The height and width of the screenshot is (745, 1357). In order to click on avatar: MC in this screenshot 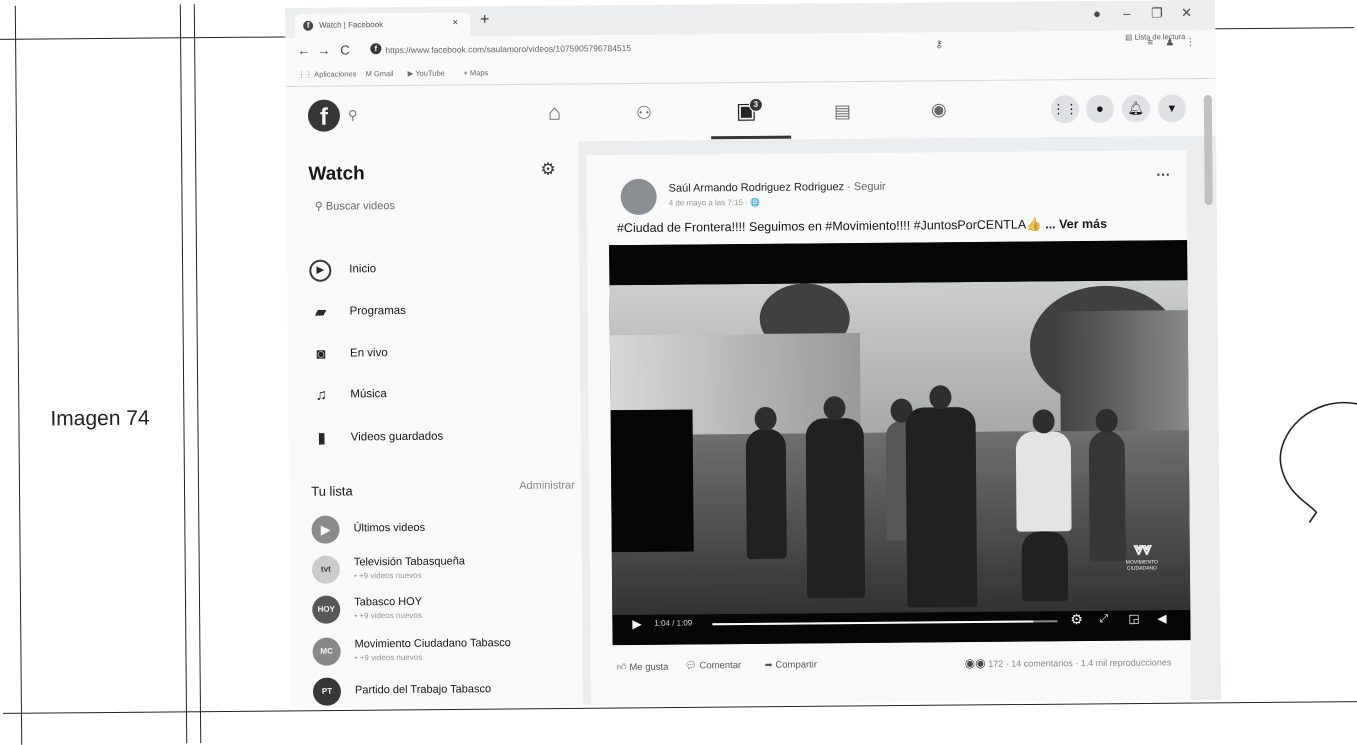, I will do `click(326, 651)`.